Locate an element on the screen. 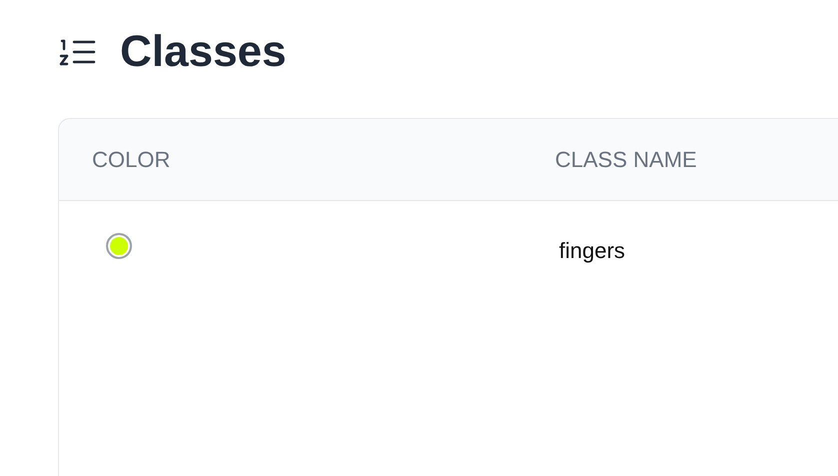 This screenshot has height=476, width=838. class-name-cell: fingers is located at coordinates (592, 250).